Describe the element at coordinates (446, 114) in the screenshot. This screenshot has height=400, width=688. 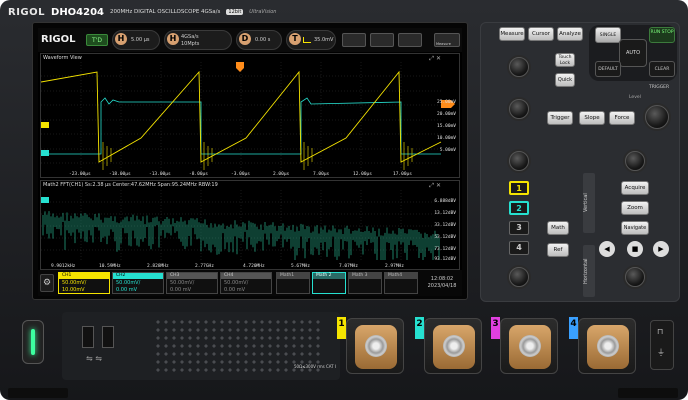
I see `wf-right-label-1: 20.00mV` at that location.